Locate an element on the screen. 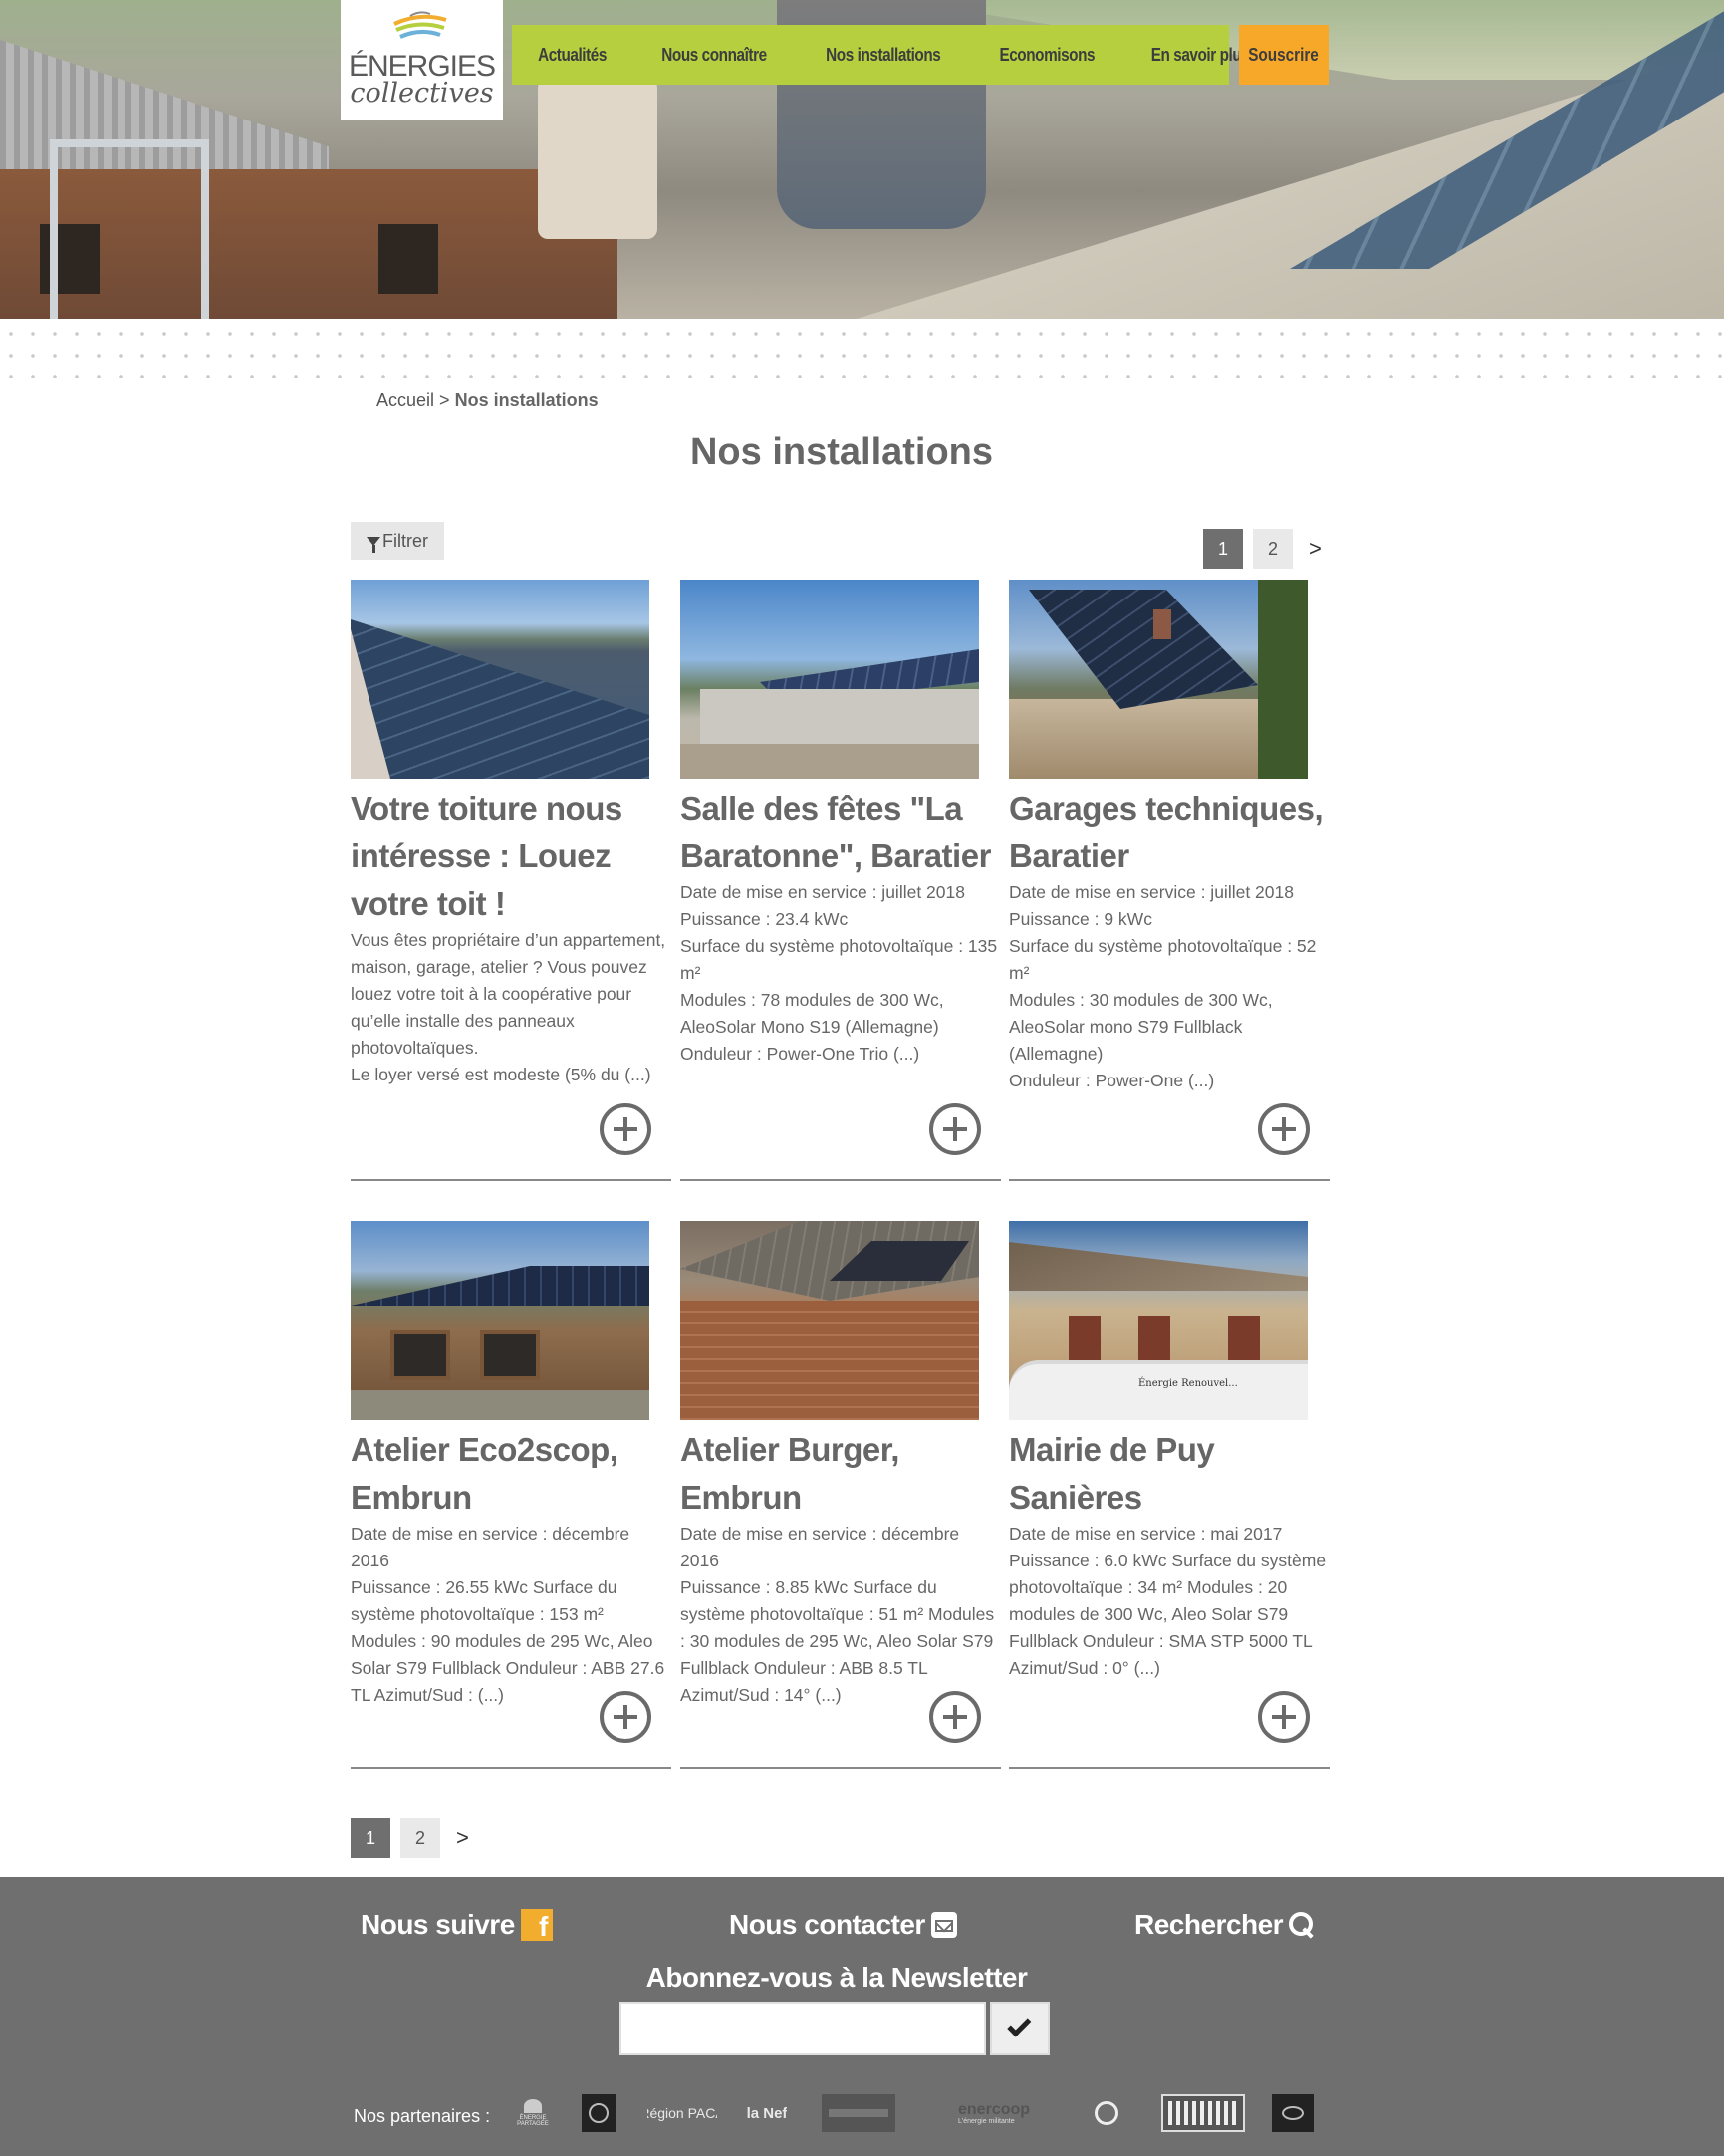  facebook-icon: f is located at coordinates (536, 1925).